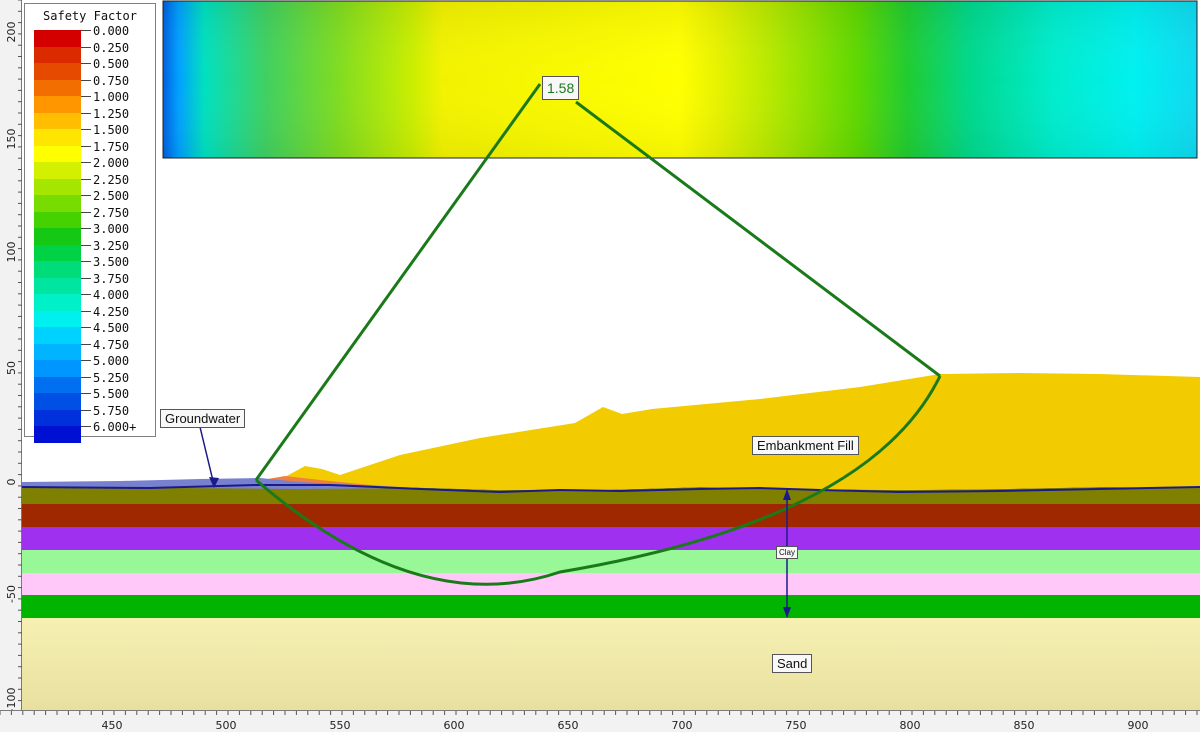 Image resolution: width=1200 pixels, height=732 pixels. I want to click on legend-label: 3.750, so click(111, 278).